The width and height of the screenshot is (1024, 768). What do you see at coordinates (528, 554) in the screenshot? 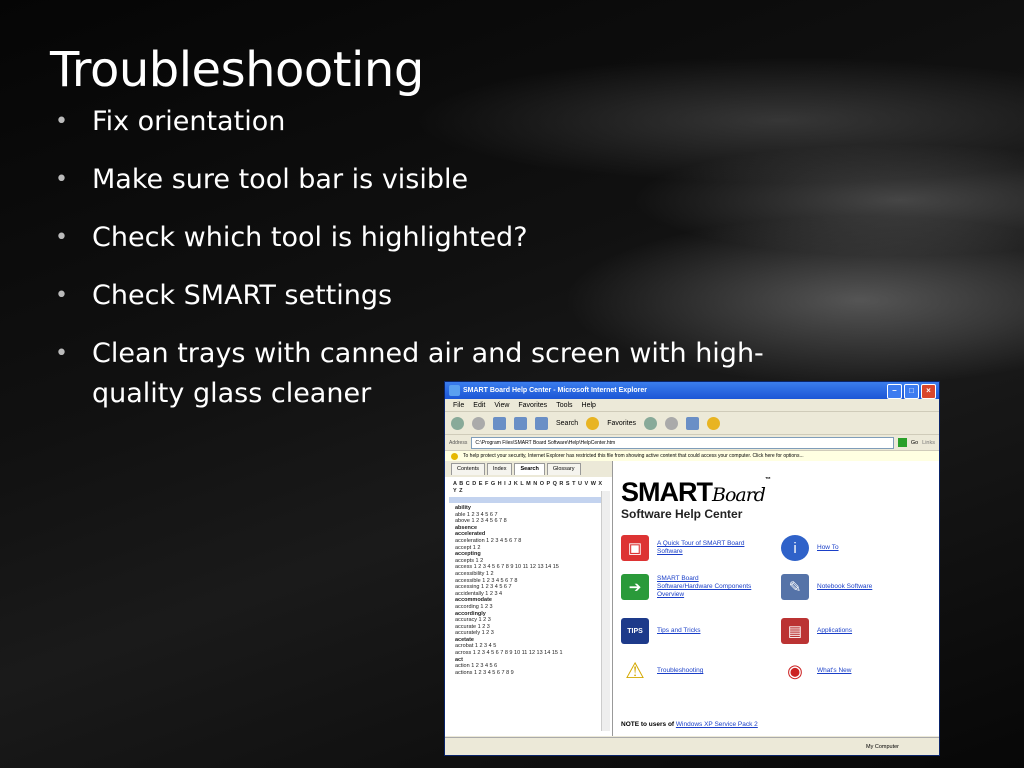
I see `index-entry: accepting` at bounding box center [528, 554].